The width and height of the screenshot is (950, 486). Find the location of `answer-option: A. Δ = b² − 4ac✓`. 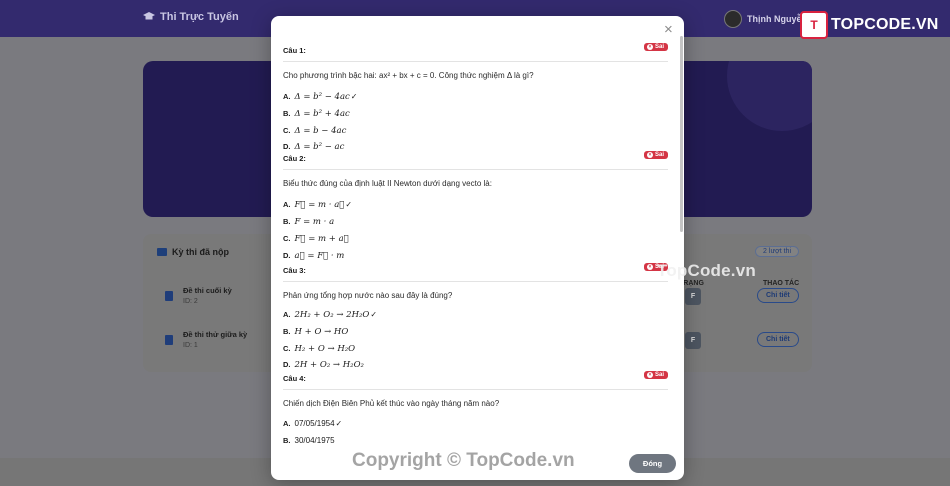

answer-option: A. Δ = b² − 4ac✓ is located at coordinates (320, 97).